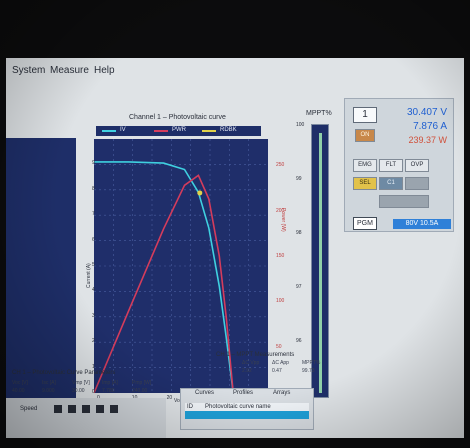  I want to click on power-value: 239.37, so click(422, 140).